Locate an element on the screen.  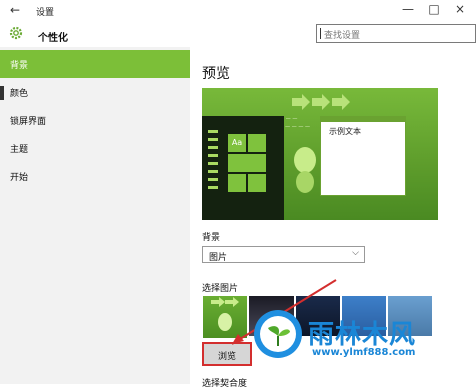
preview-window-titlebar is located at coordinates (363, 119).